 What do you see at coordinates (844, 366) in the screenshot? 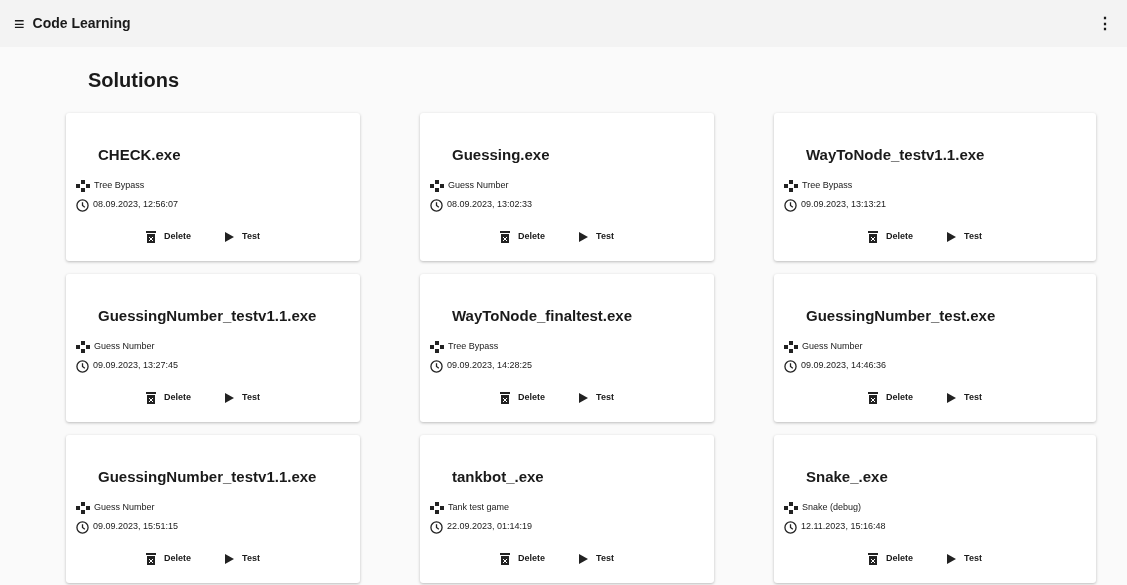
I see `solution-date: 09.09.2023, 14:46:36` at bounding box center [844, 366].